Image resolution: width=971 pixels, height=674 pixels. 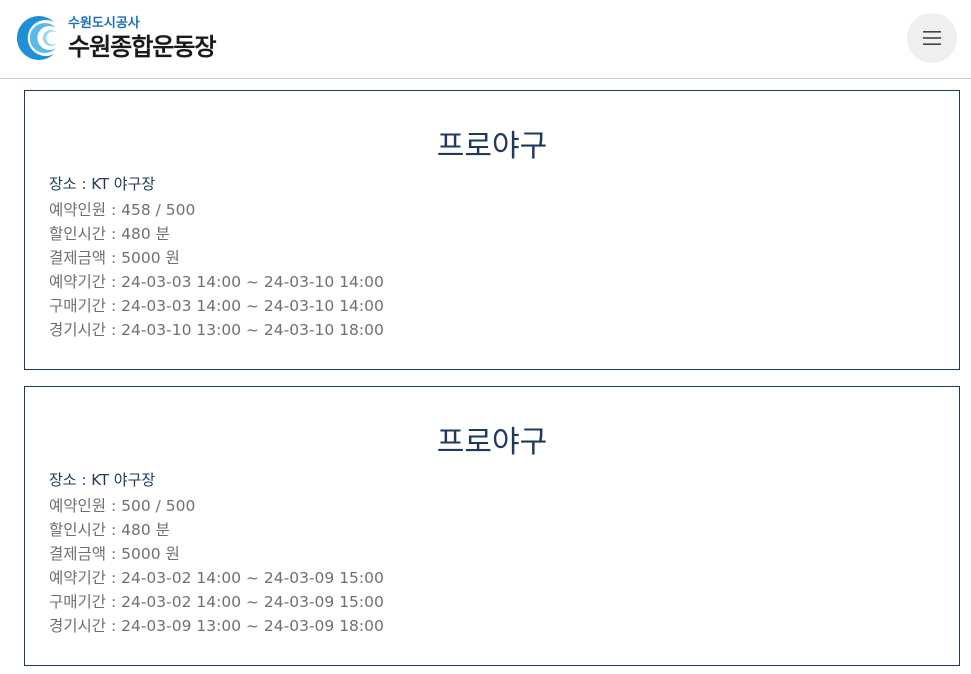 I want to click on suwon-logo-icon, so click(x=36, y=38).